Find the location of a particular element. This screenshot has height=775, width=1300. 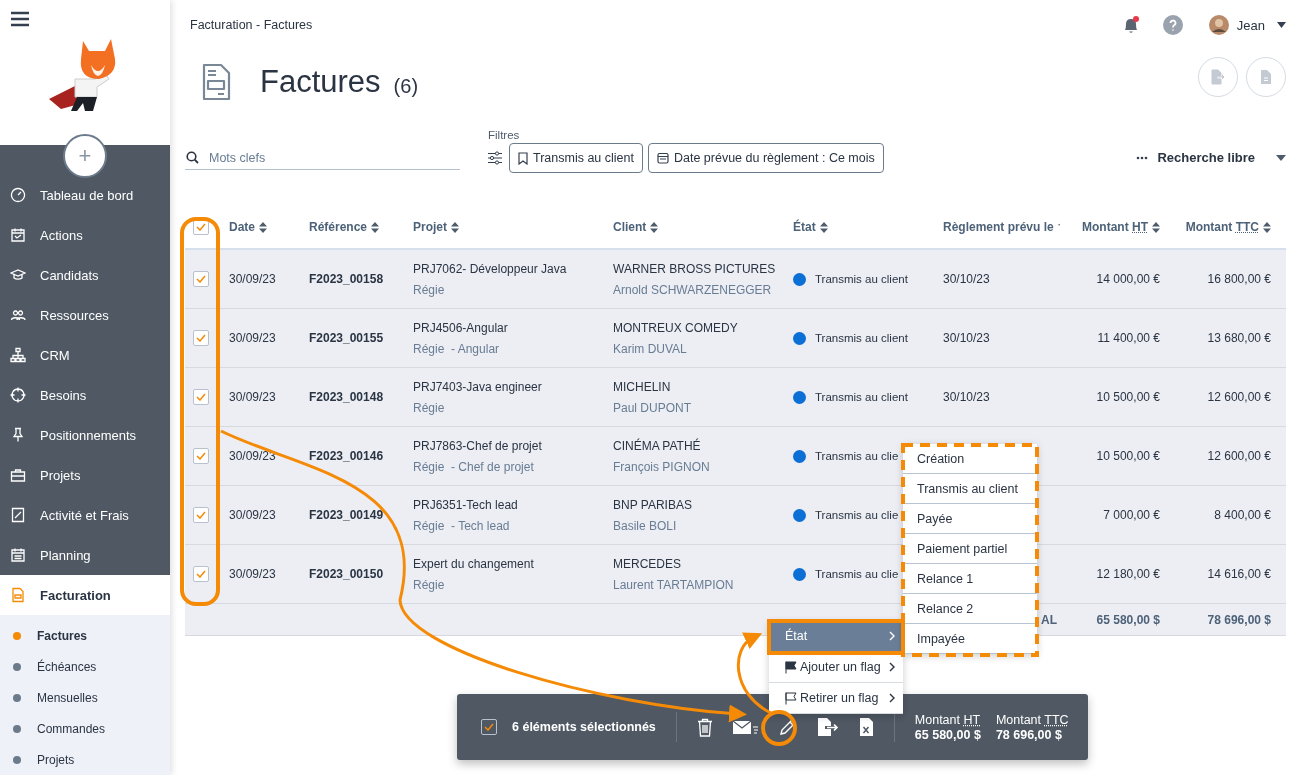

sidebar-item: Positionnements is located at coordinates (85, 435).